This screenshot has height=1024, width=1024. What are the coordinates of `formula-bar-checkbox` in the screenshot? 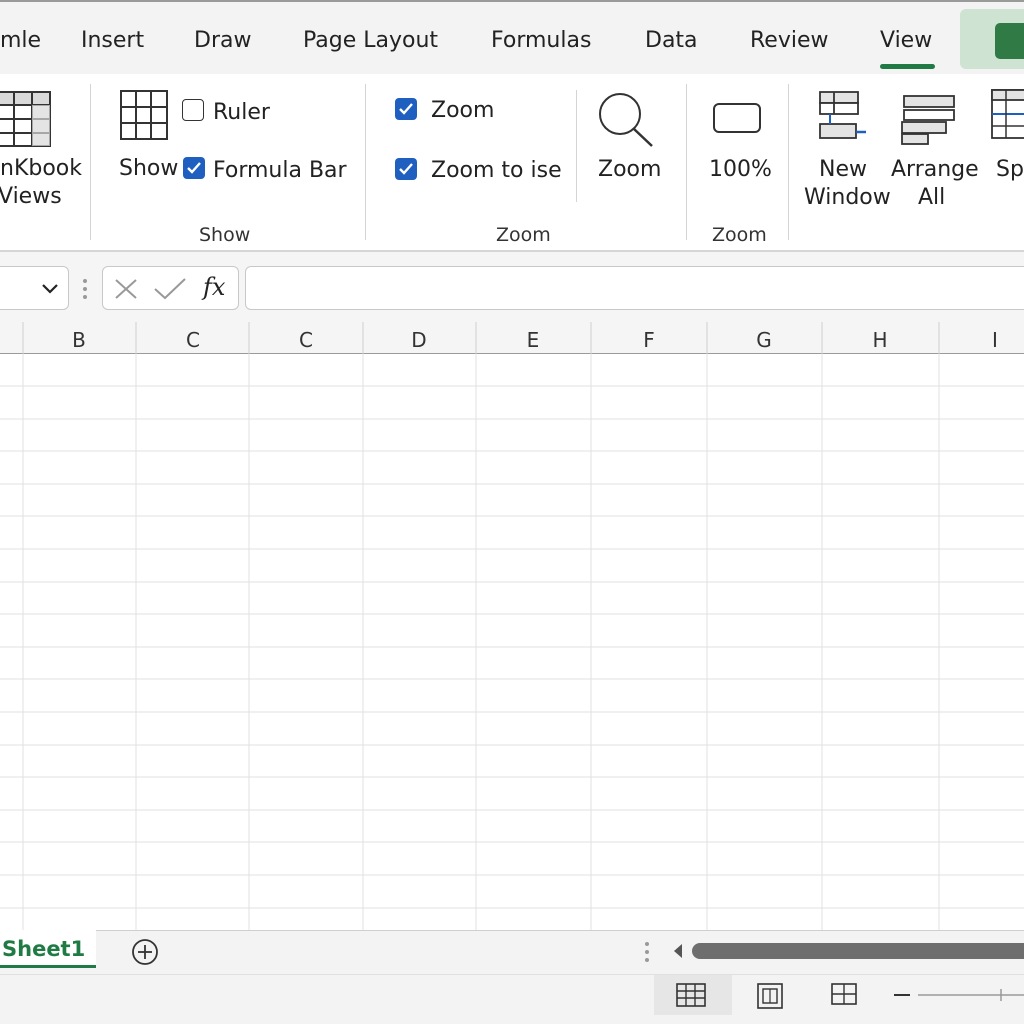 It's located at (194, 168).